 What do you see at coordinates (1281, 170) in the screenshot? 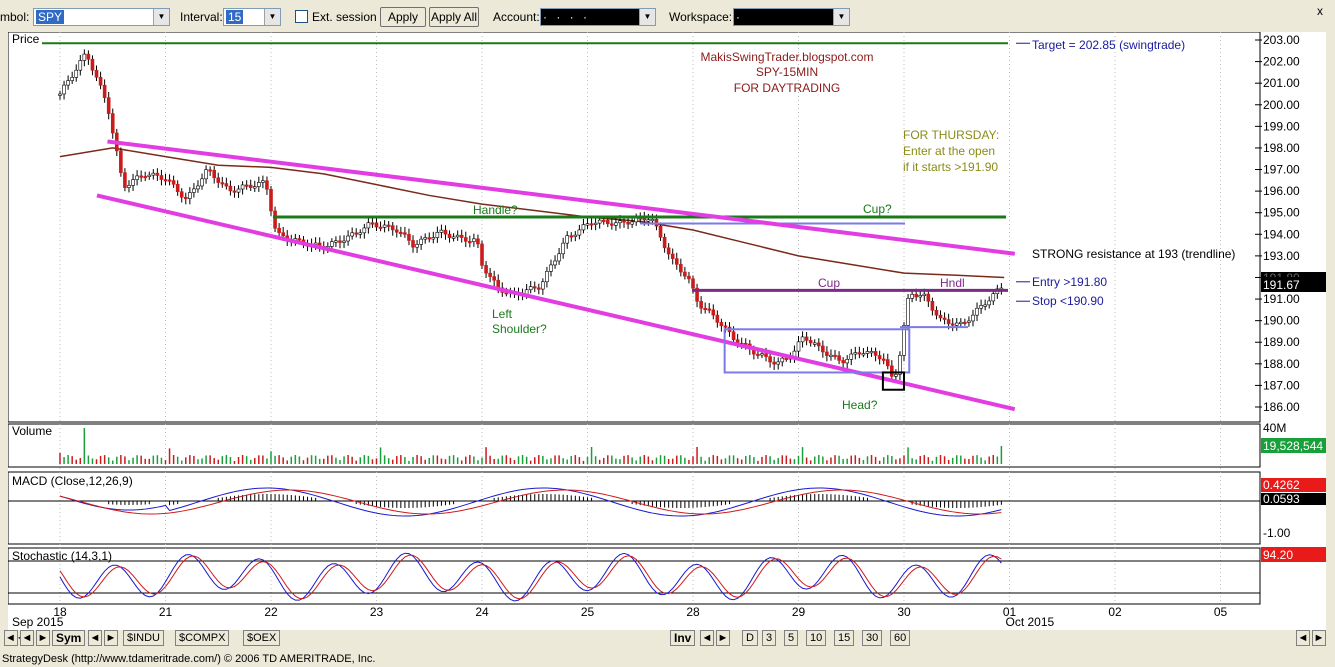
I see `y-tick-label: 197.00` at bounding box center [1281, 170].